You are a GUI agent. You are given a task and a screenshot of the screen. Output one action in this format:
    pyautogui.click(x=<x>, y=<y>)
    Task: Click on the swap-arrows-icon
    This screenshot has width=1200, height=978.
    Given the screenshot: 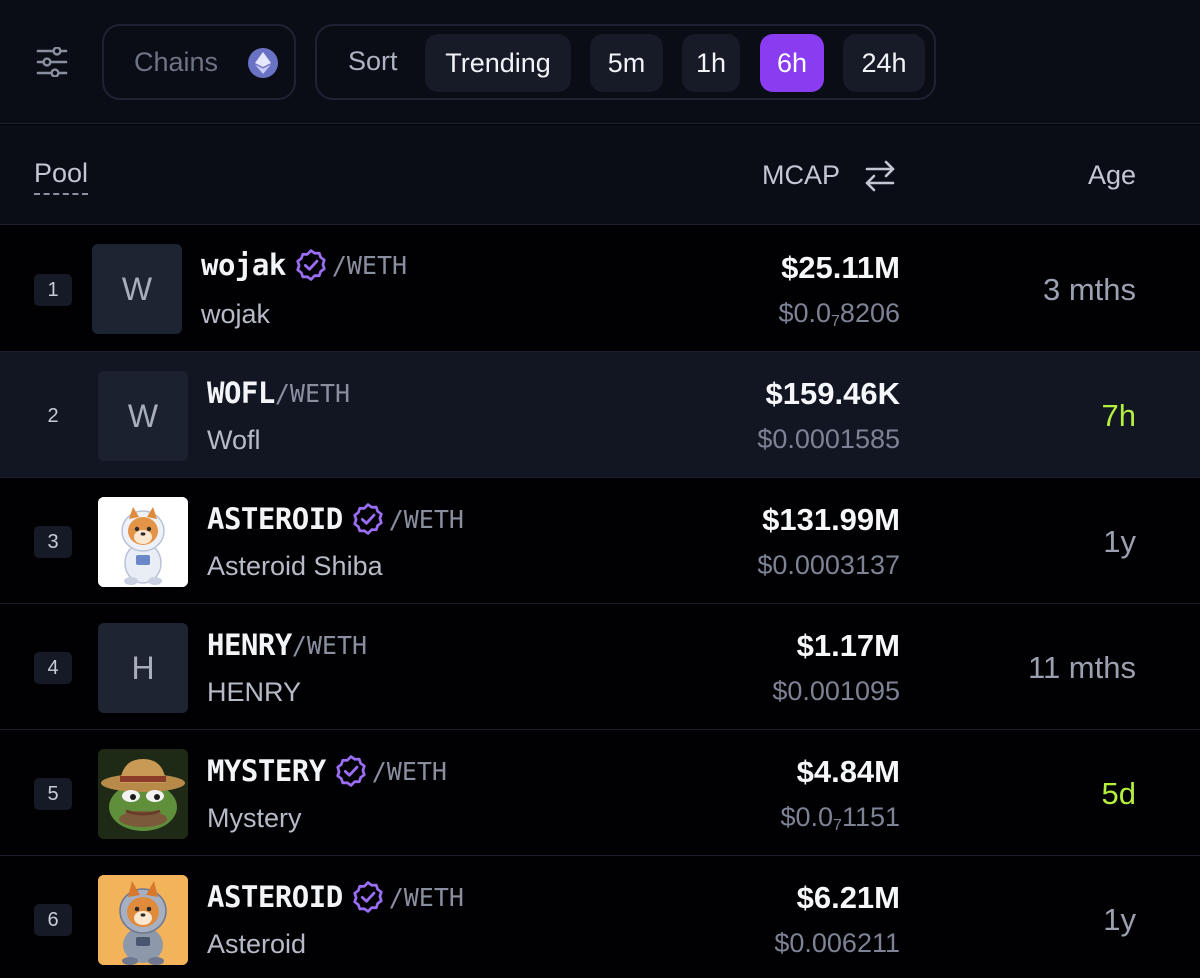 What is the action you would take?
    pyautogui.click(x=880, y=176)
    